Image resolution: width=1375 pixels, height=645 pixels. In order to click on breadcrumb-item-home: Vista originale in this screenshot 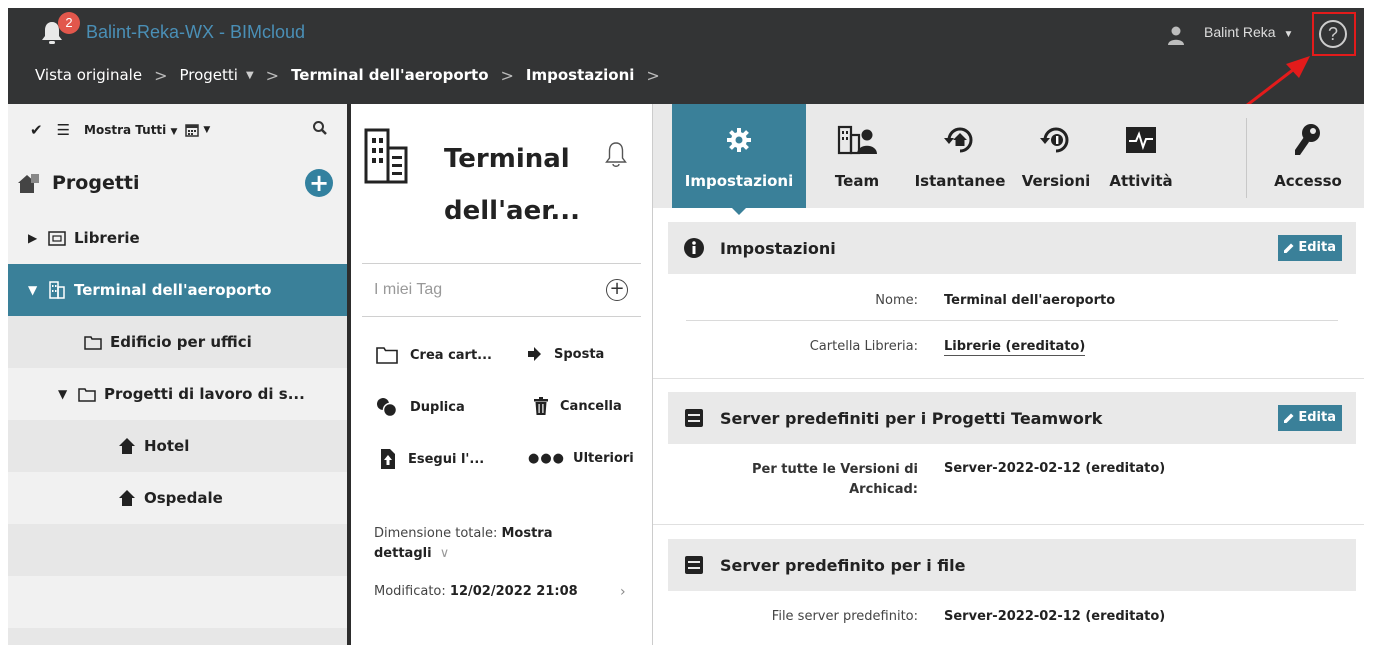, I will do `click(88, 75)`.